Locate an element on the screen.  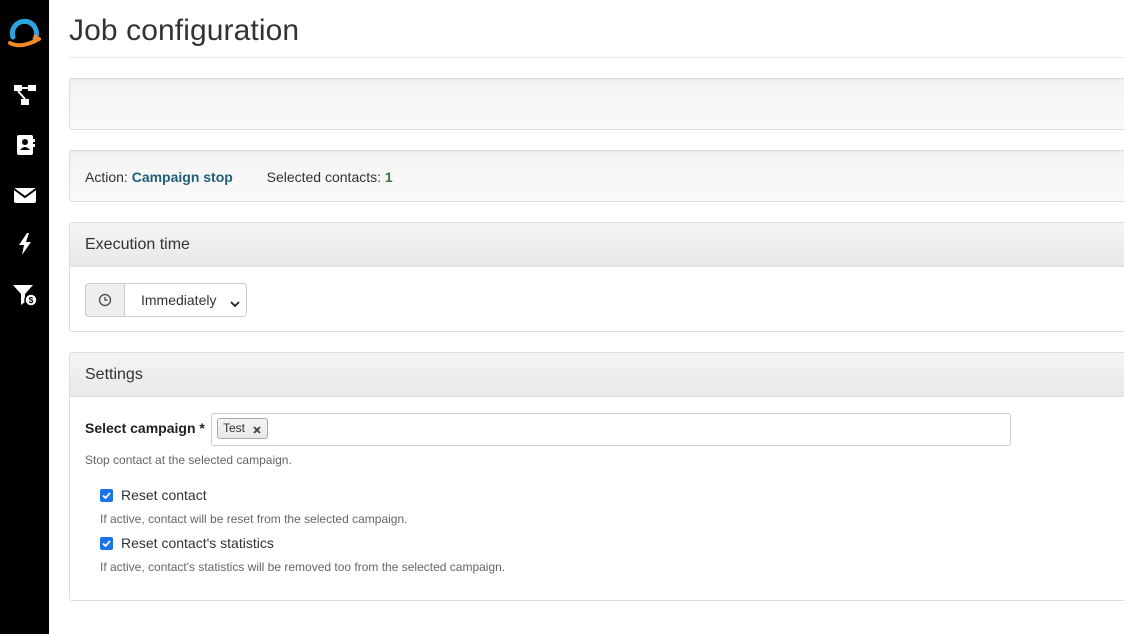
funnel-dollar-icon: $ is located at coordinates (25, 295).